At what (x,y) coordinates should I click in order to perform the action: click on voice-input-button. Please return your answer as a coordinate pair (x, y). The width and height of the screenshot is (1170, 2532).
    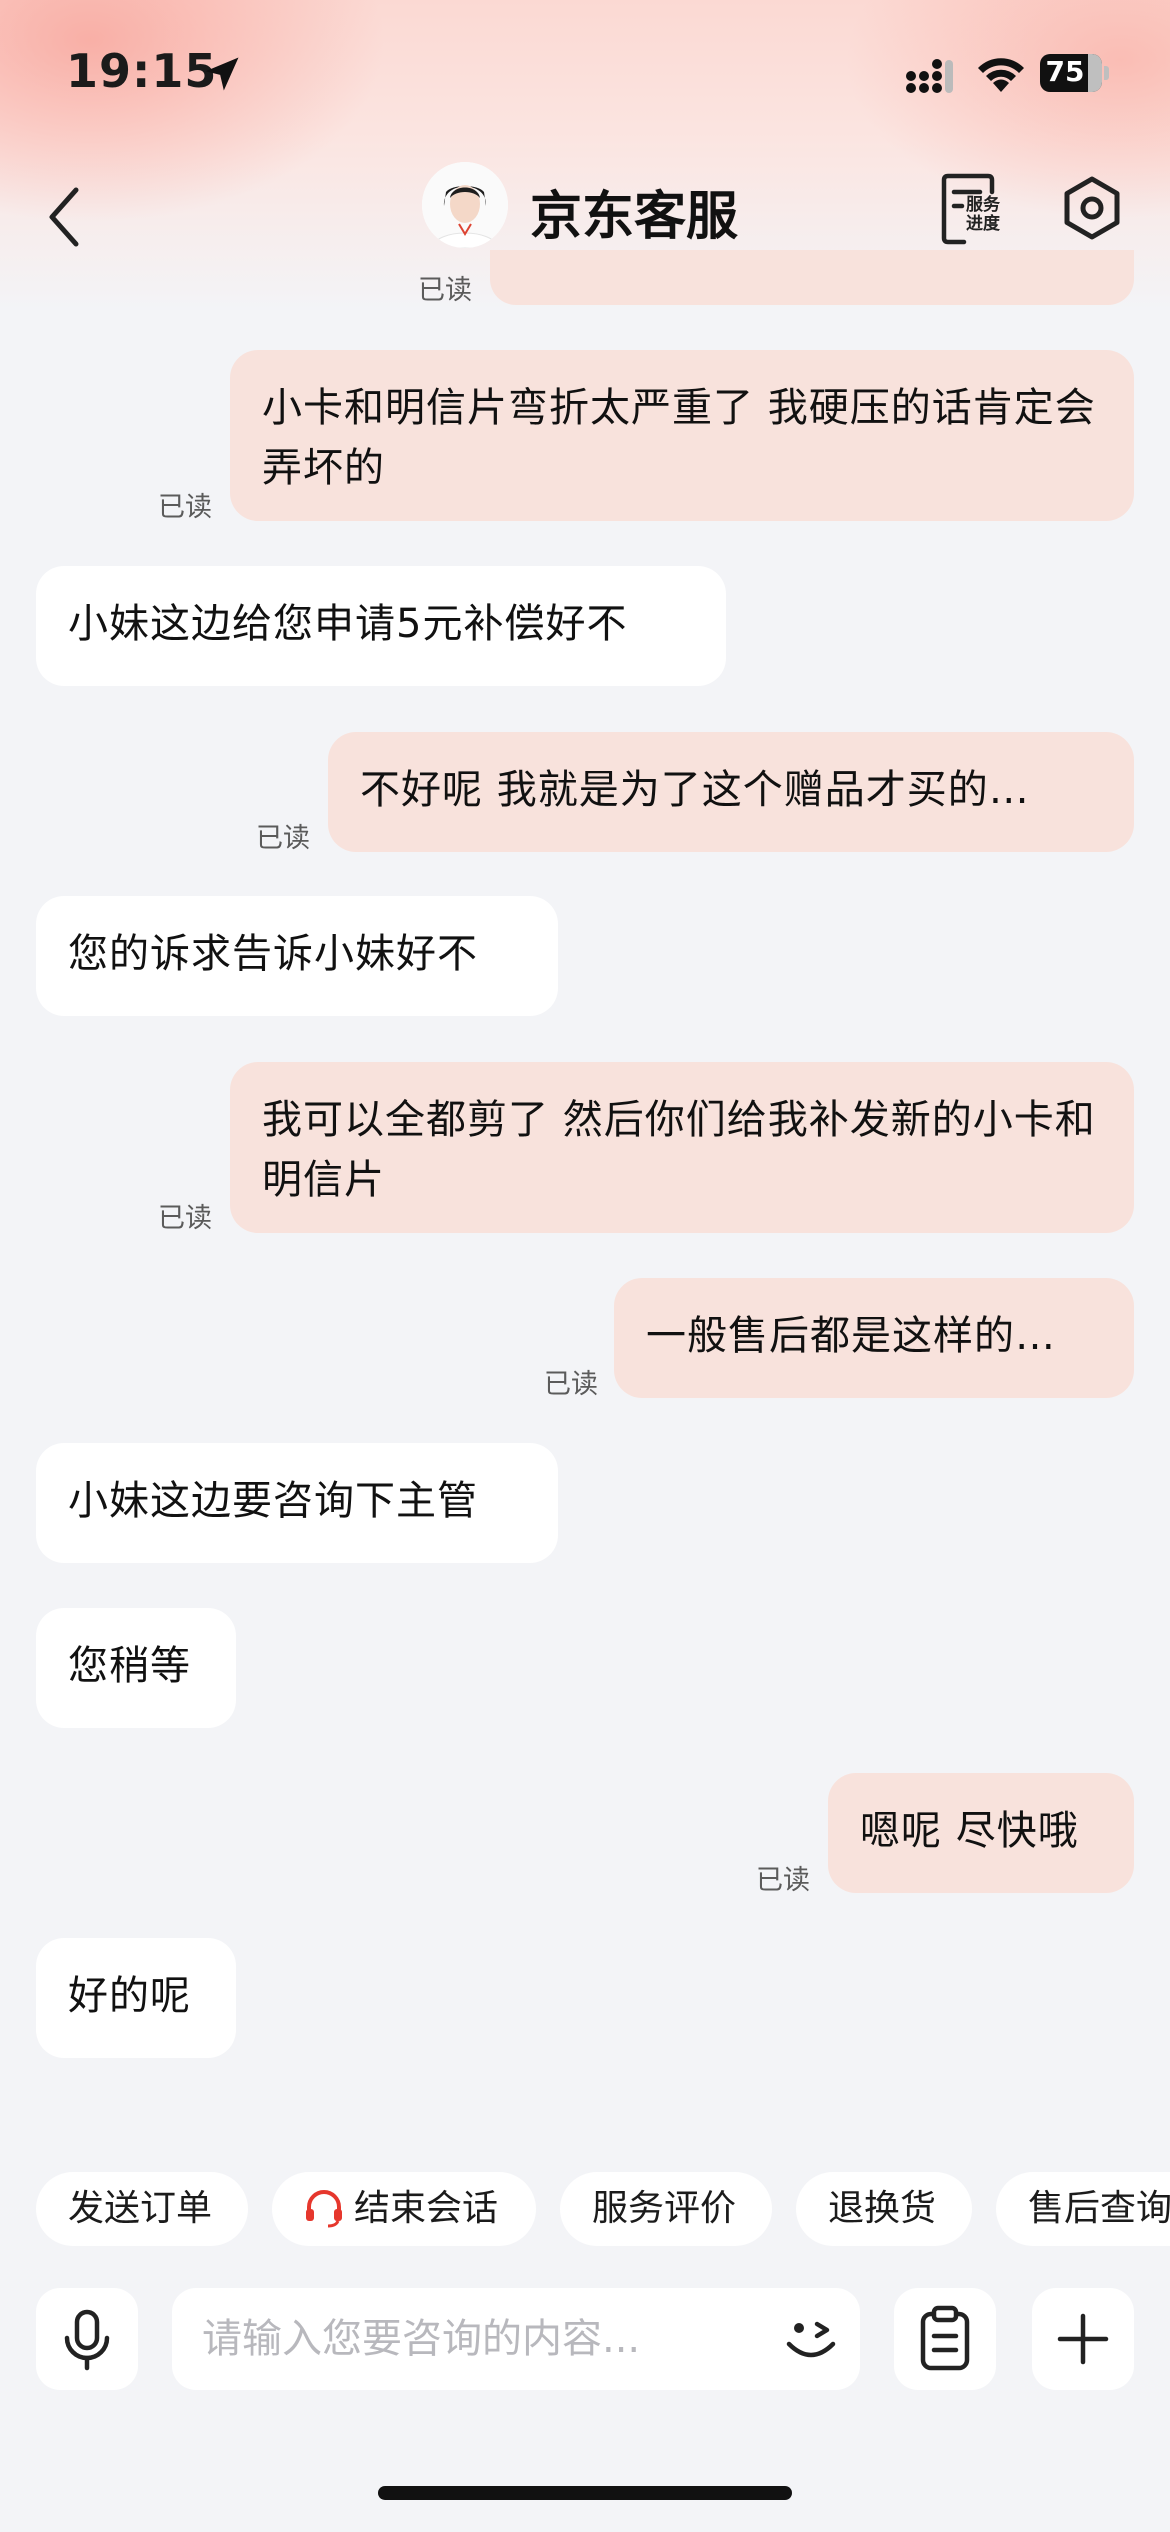
    Looking at the image, I should click on (87, 2339).